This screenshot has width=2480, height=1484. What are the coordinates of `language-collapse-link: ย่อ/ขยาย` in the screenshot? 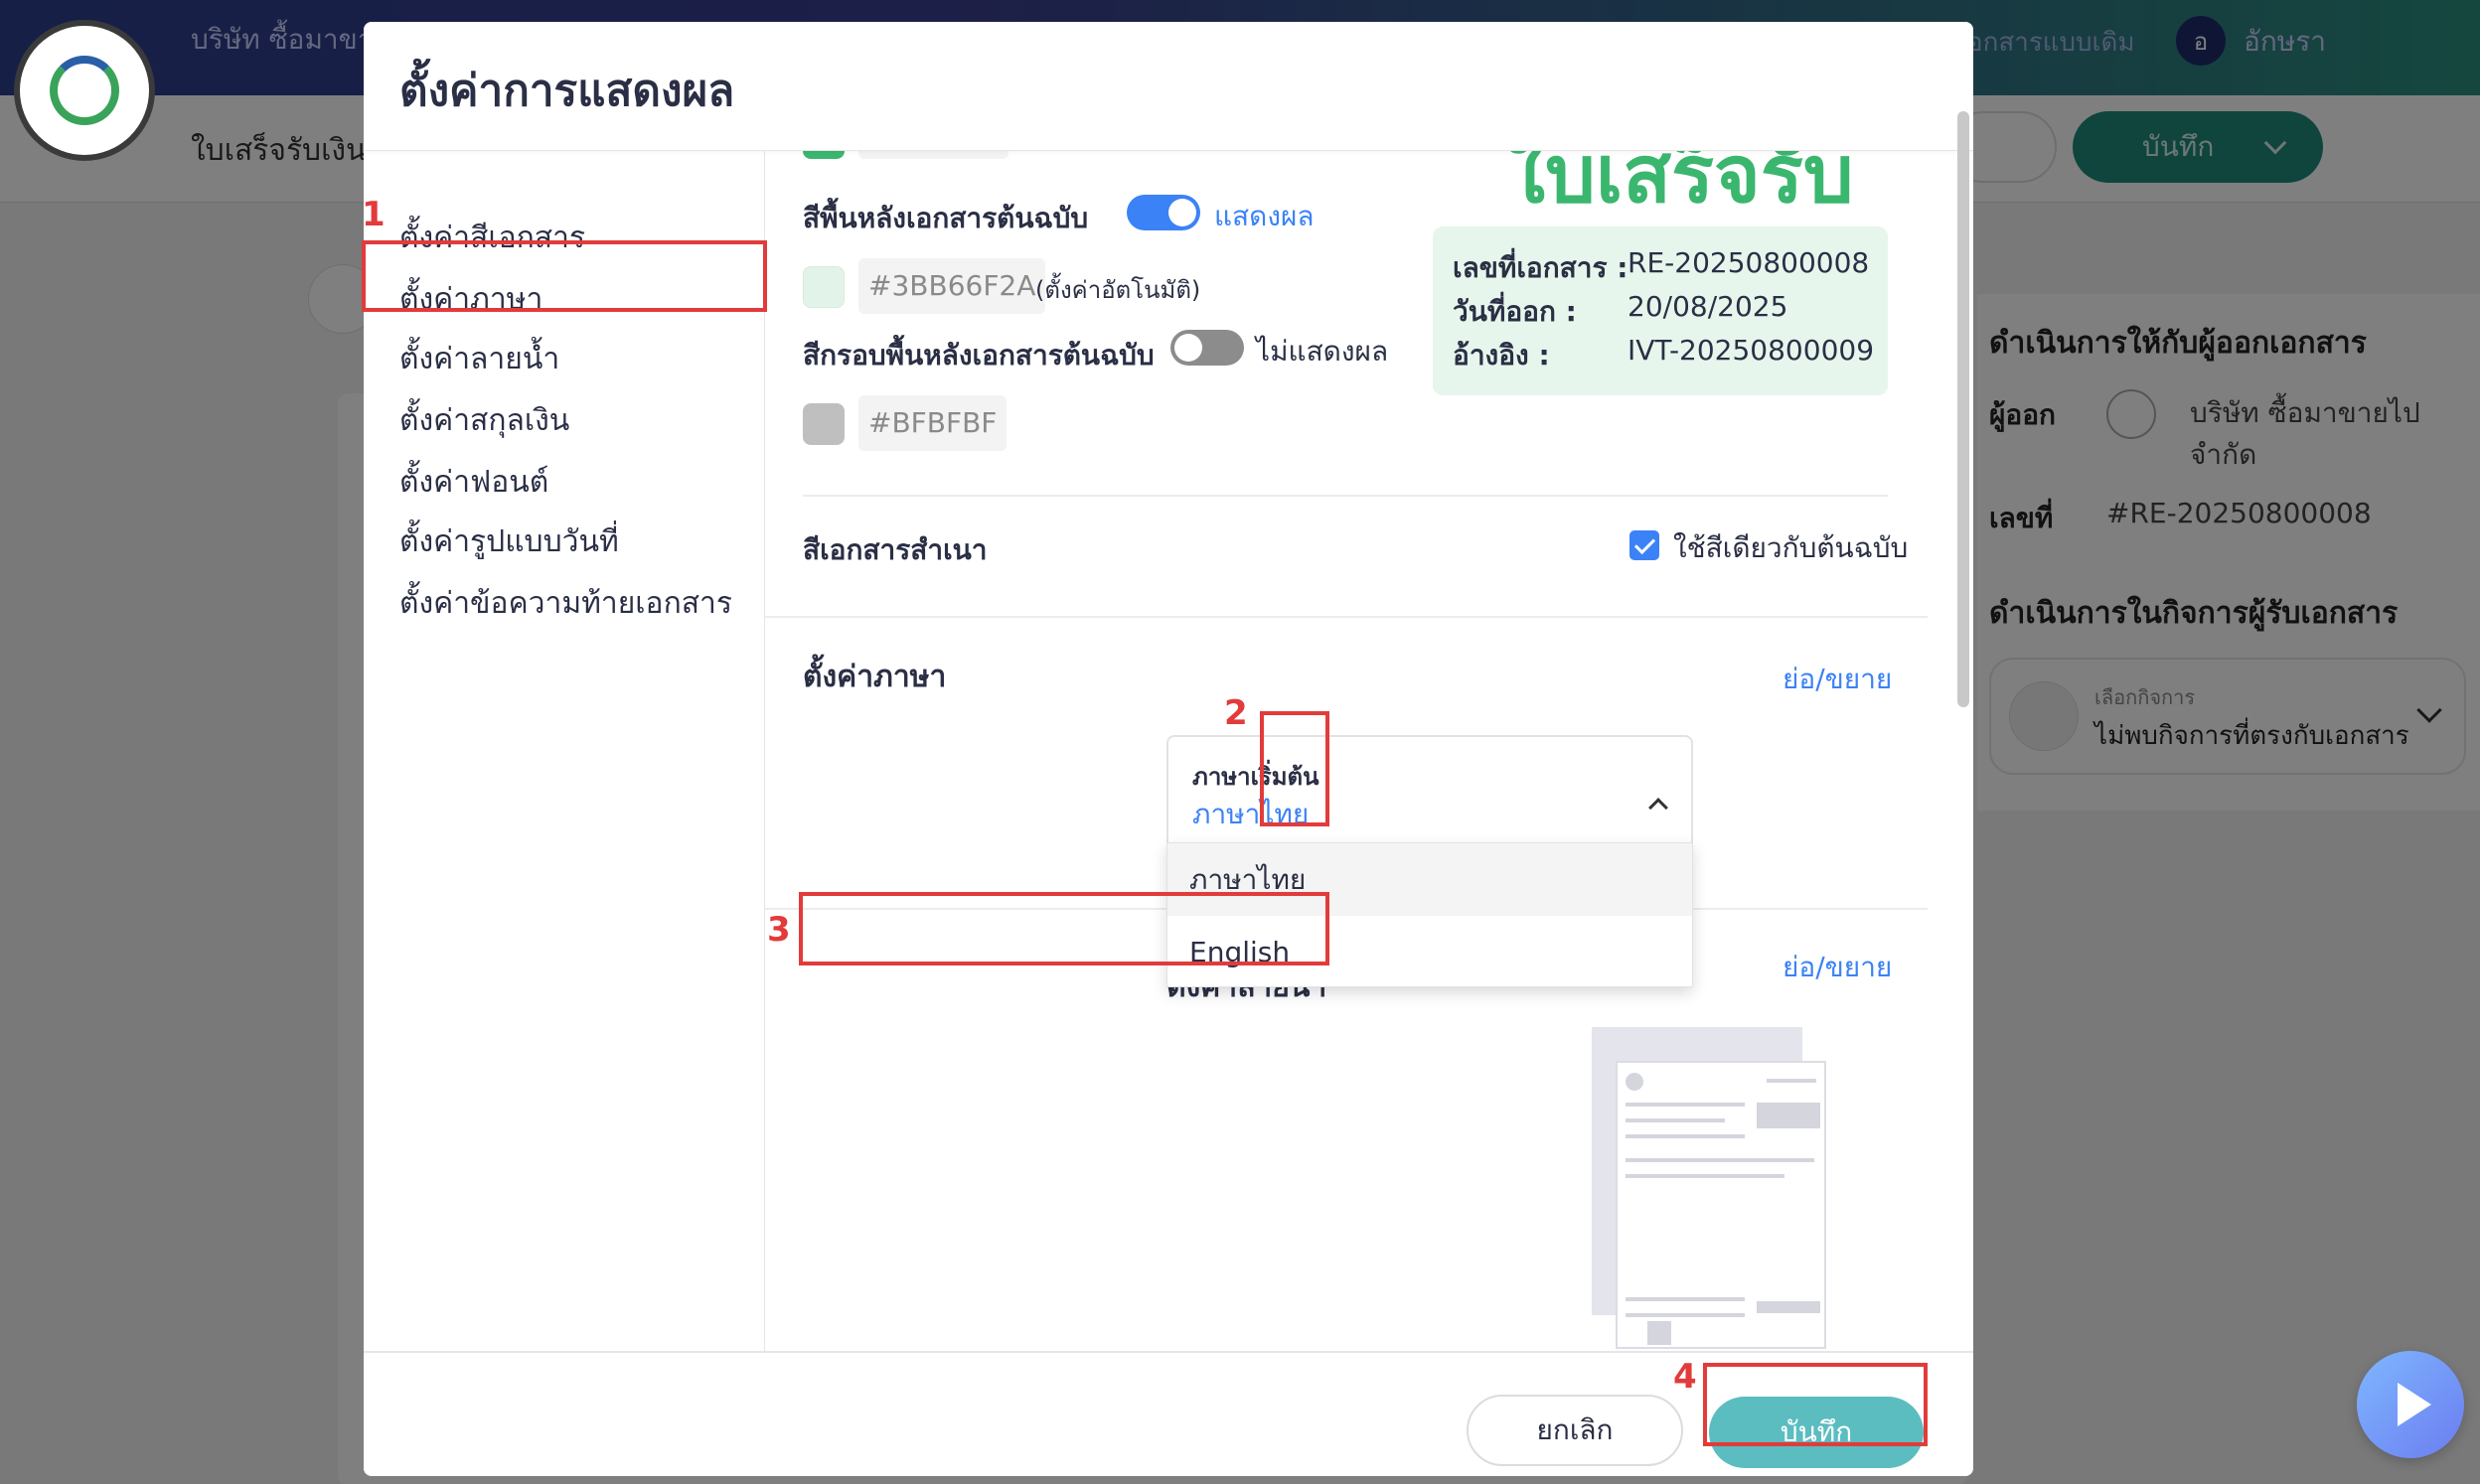 It's located at (1837, 679).